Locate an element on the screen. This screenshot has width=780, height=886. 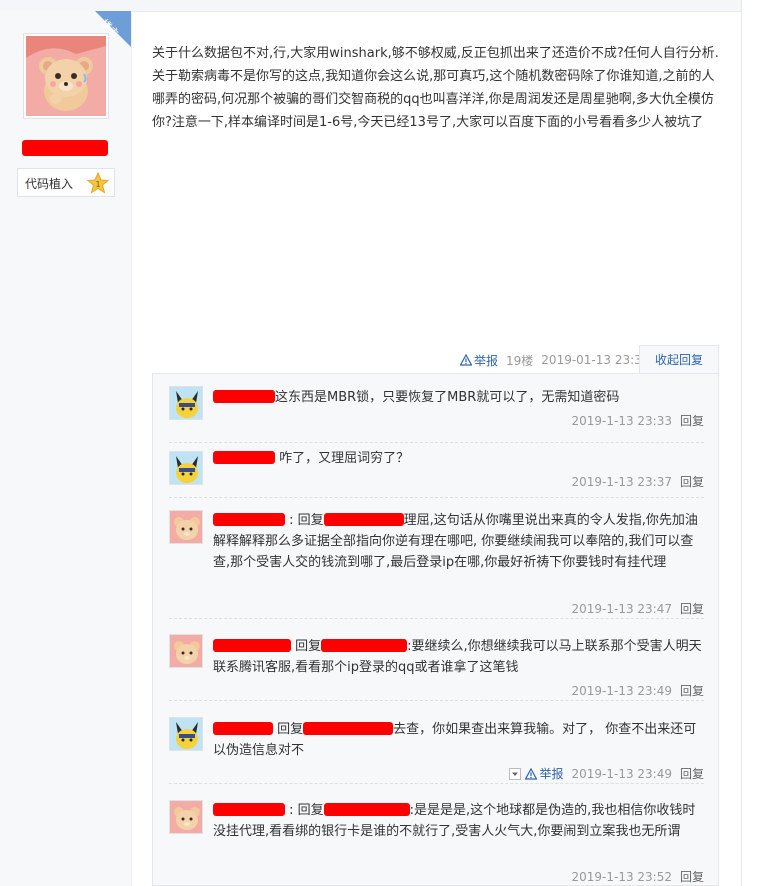
level-badge: 代码植入 1 is located at coordinates (66, 182).